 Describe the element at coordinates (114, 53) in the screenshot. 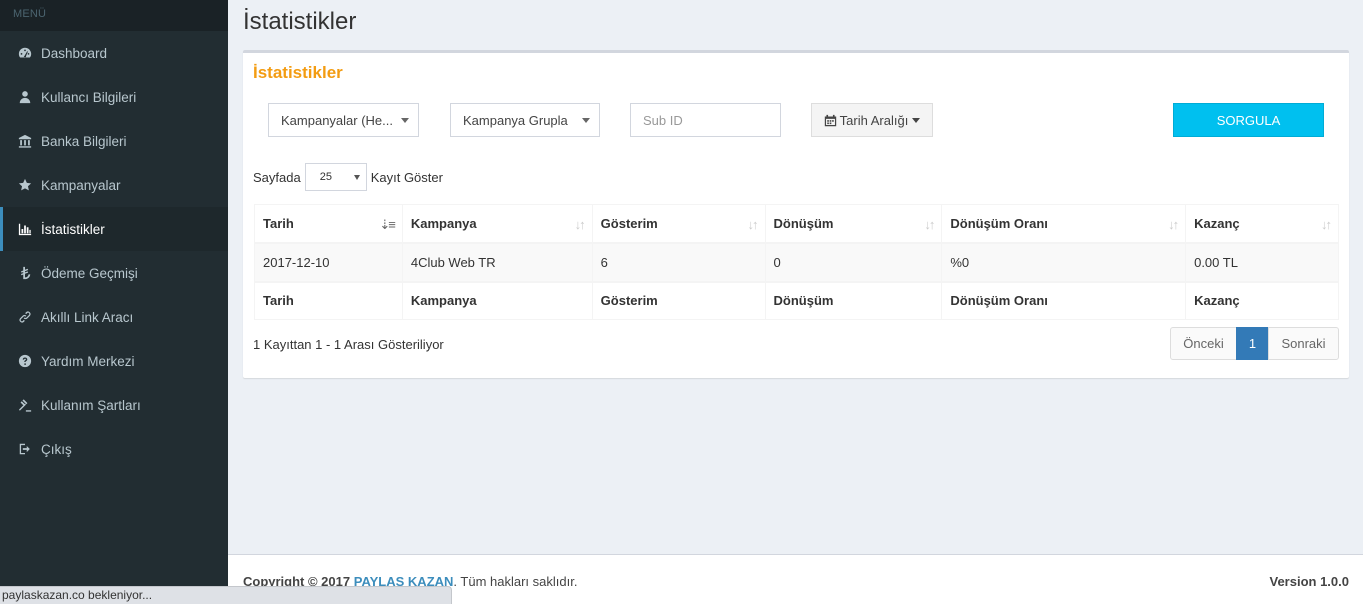

I see `sidebar-item-dashboard: Dashboard` at that location.